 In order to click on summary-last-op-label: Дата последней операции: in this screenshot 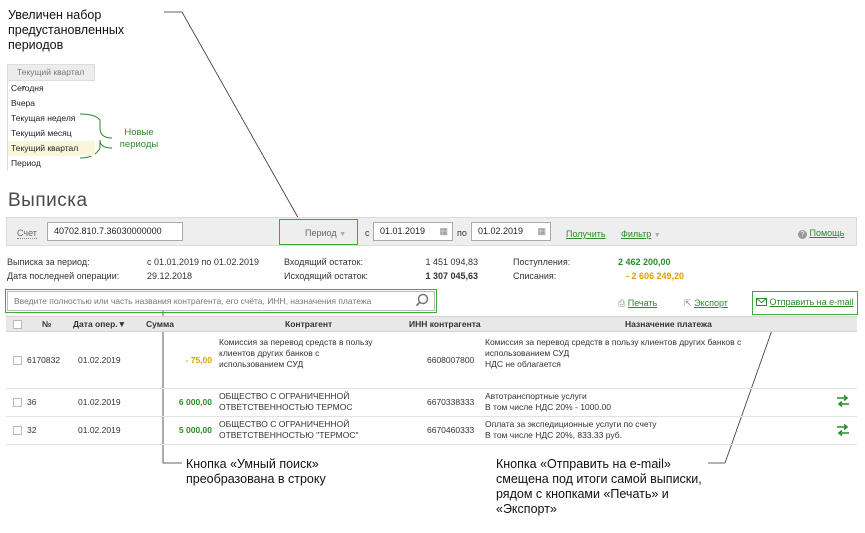, I will do `click(63, 276)`.